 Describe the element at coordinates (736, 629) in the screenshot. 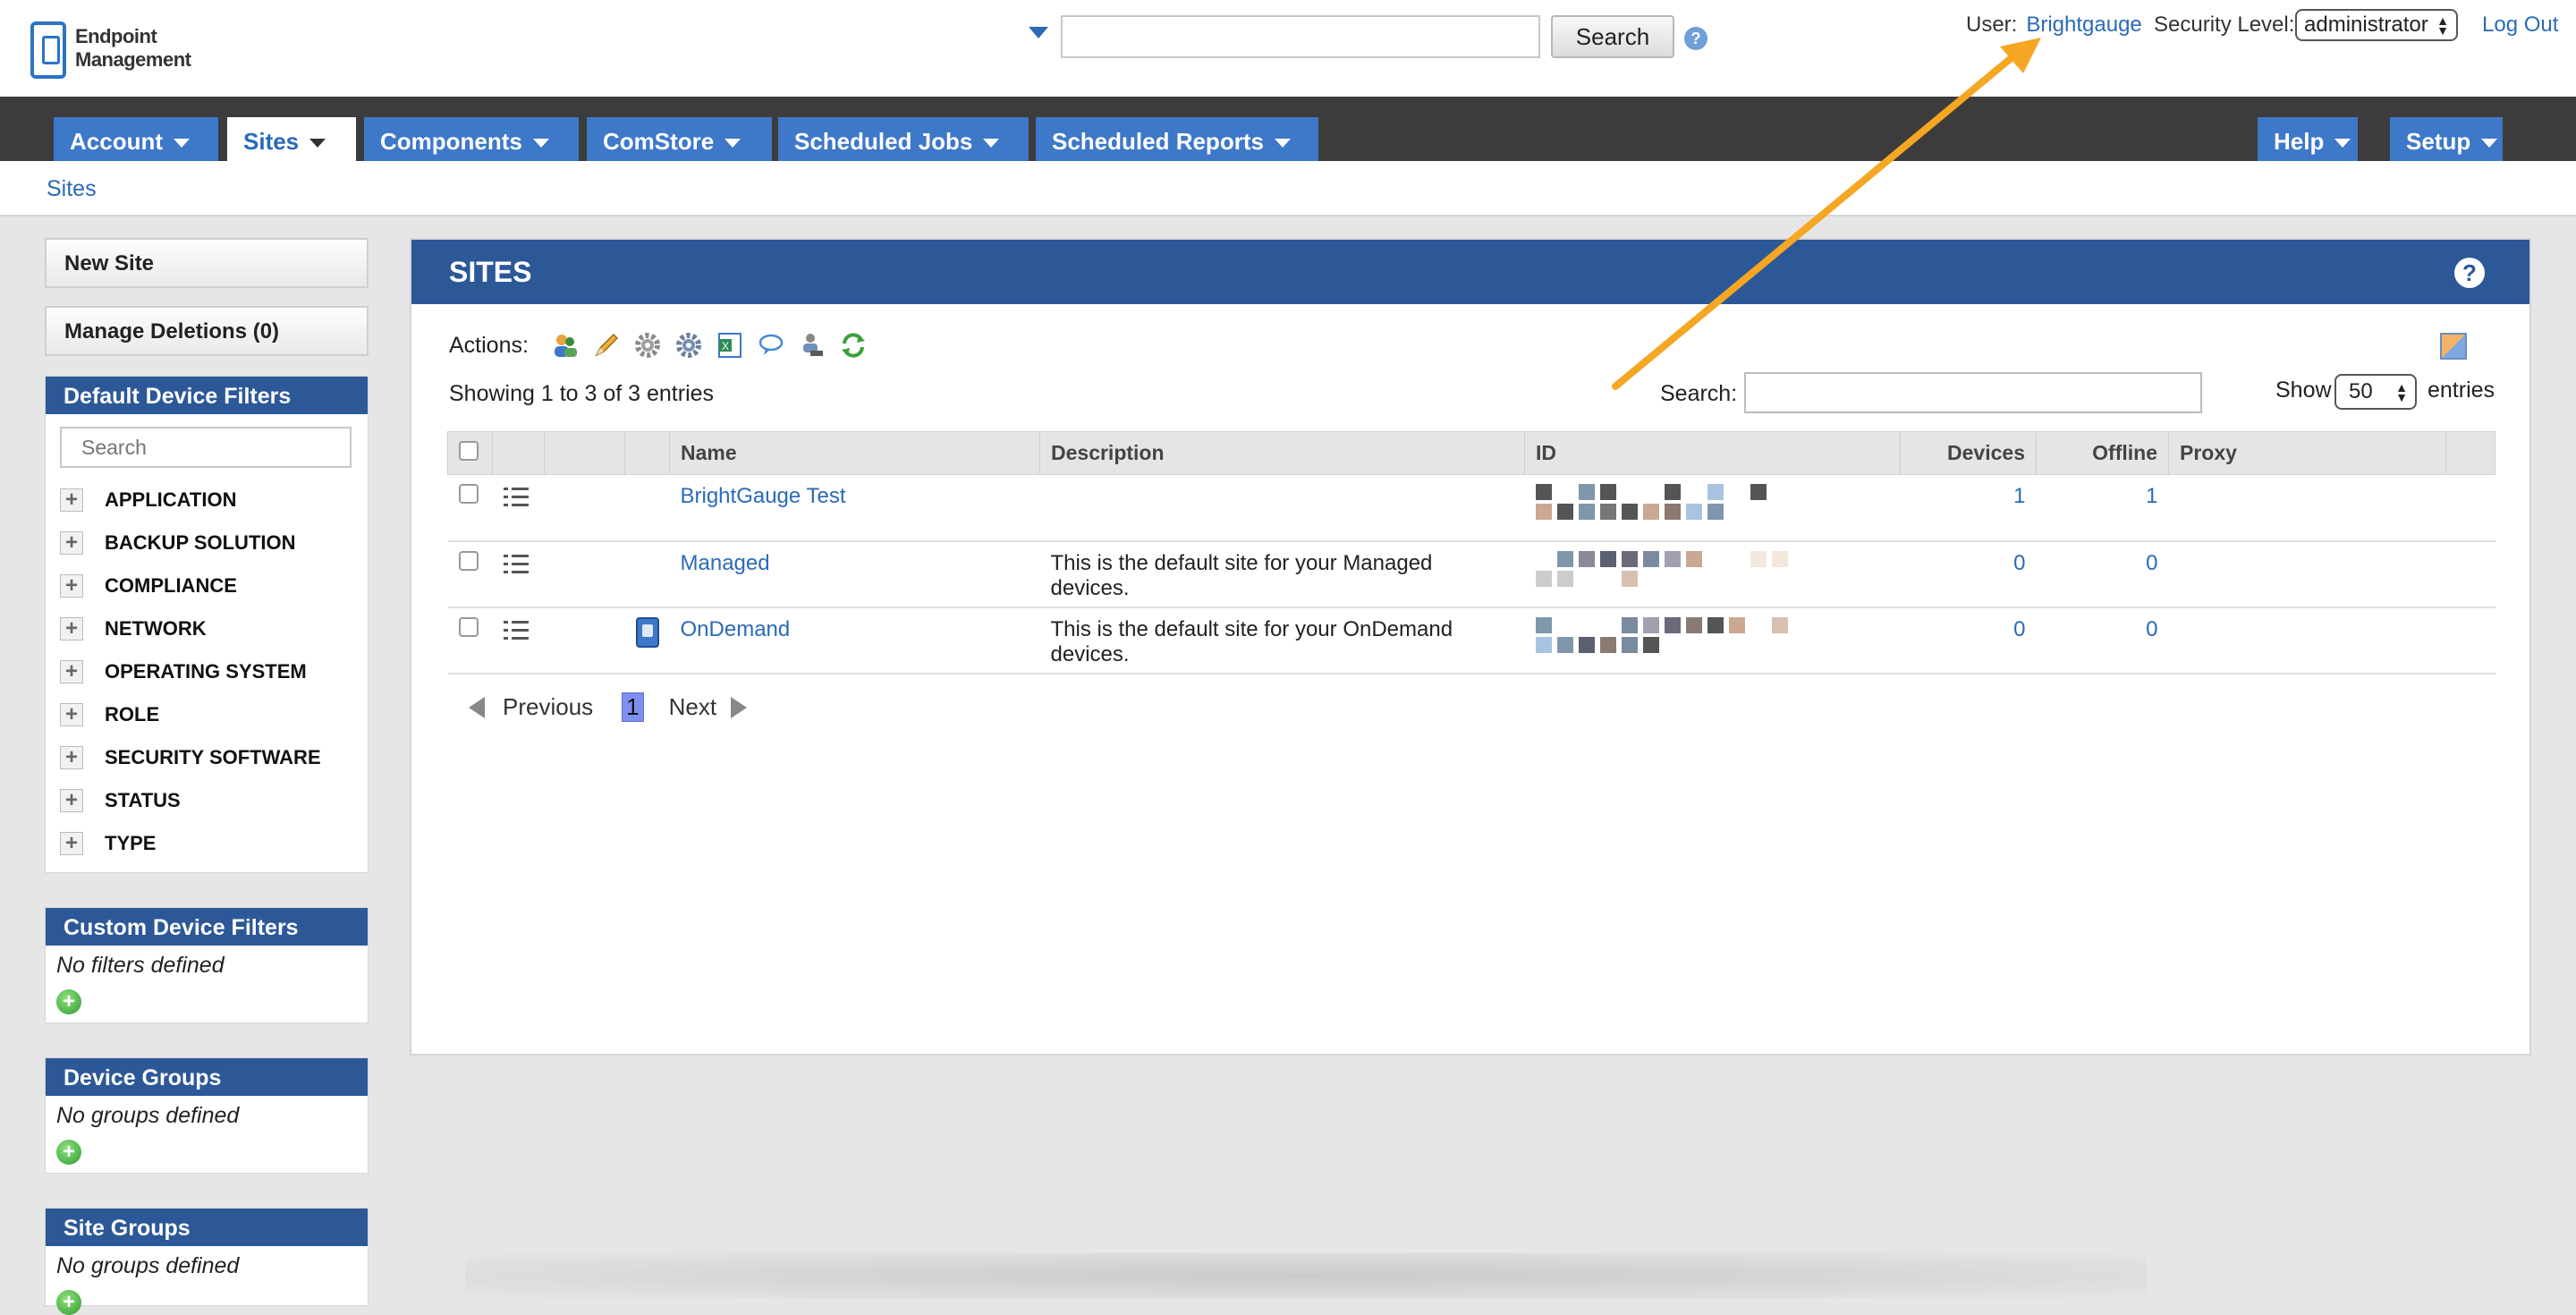

I see `site-name-link: OnDemand` at that location.